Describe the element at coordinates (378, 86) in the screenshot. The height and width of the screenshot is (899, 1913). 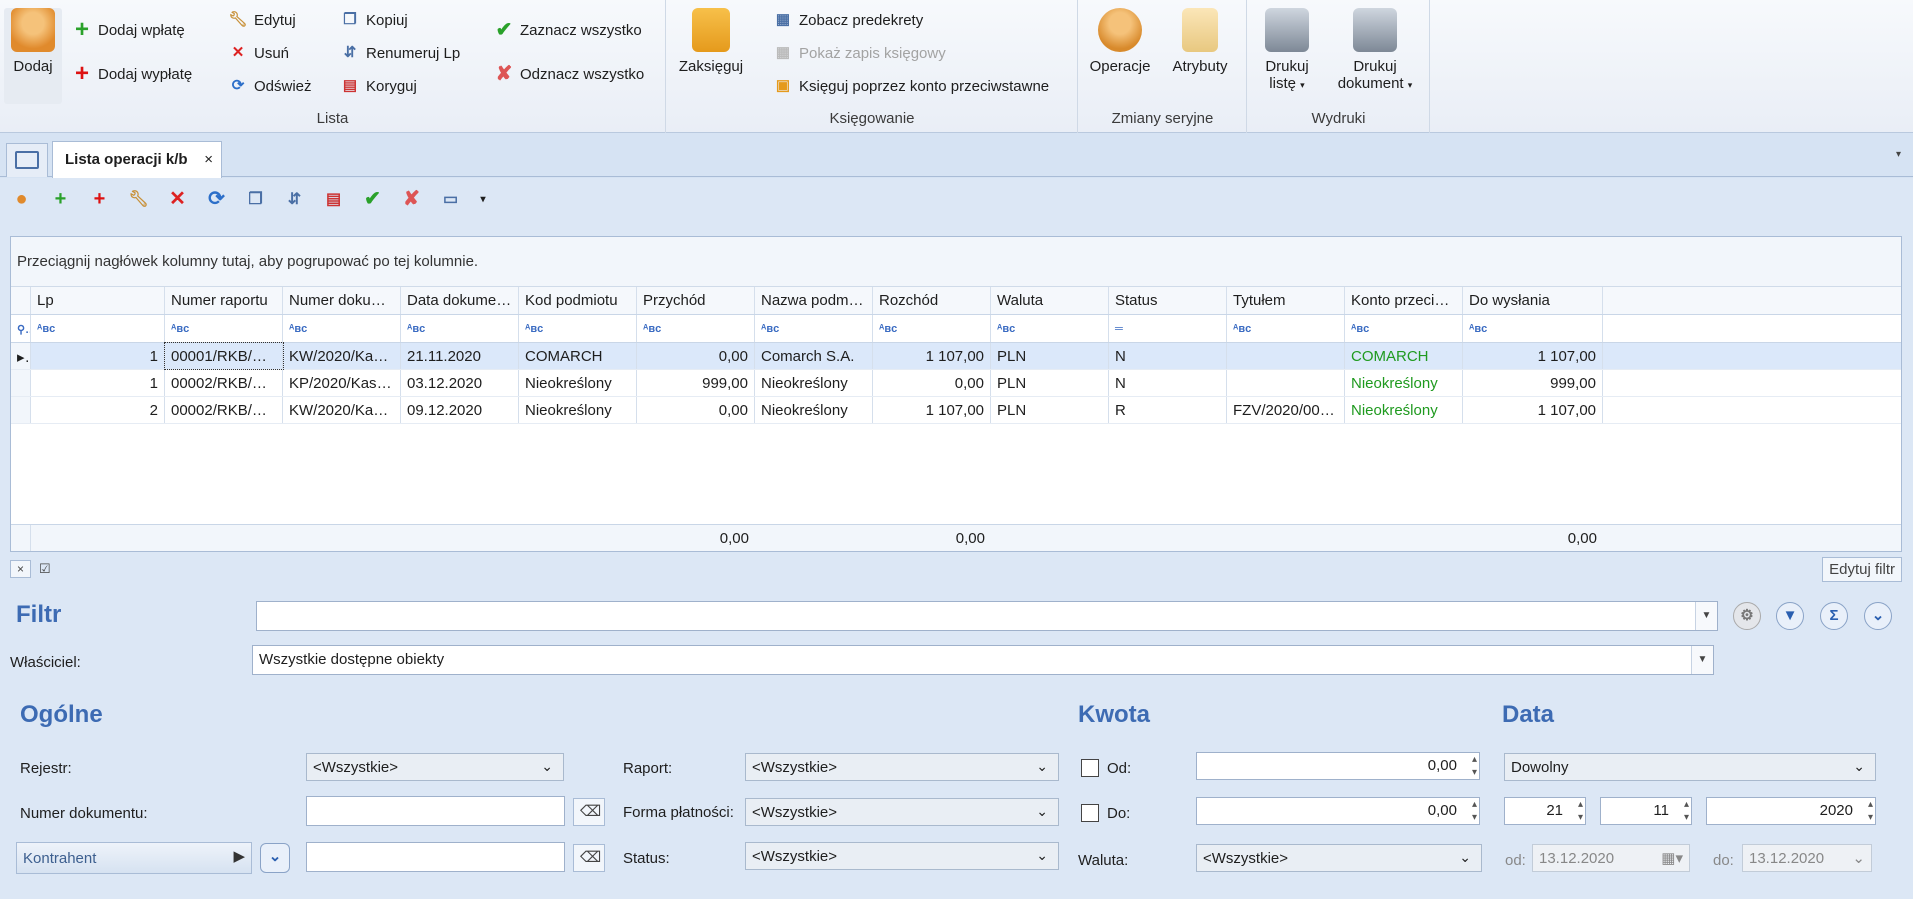
I see `koryguj-button: ▤ Koryguj` at that location.